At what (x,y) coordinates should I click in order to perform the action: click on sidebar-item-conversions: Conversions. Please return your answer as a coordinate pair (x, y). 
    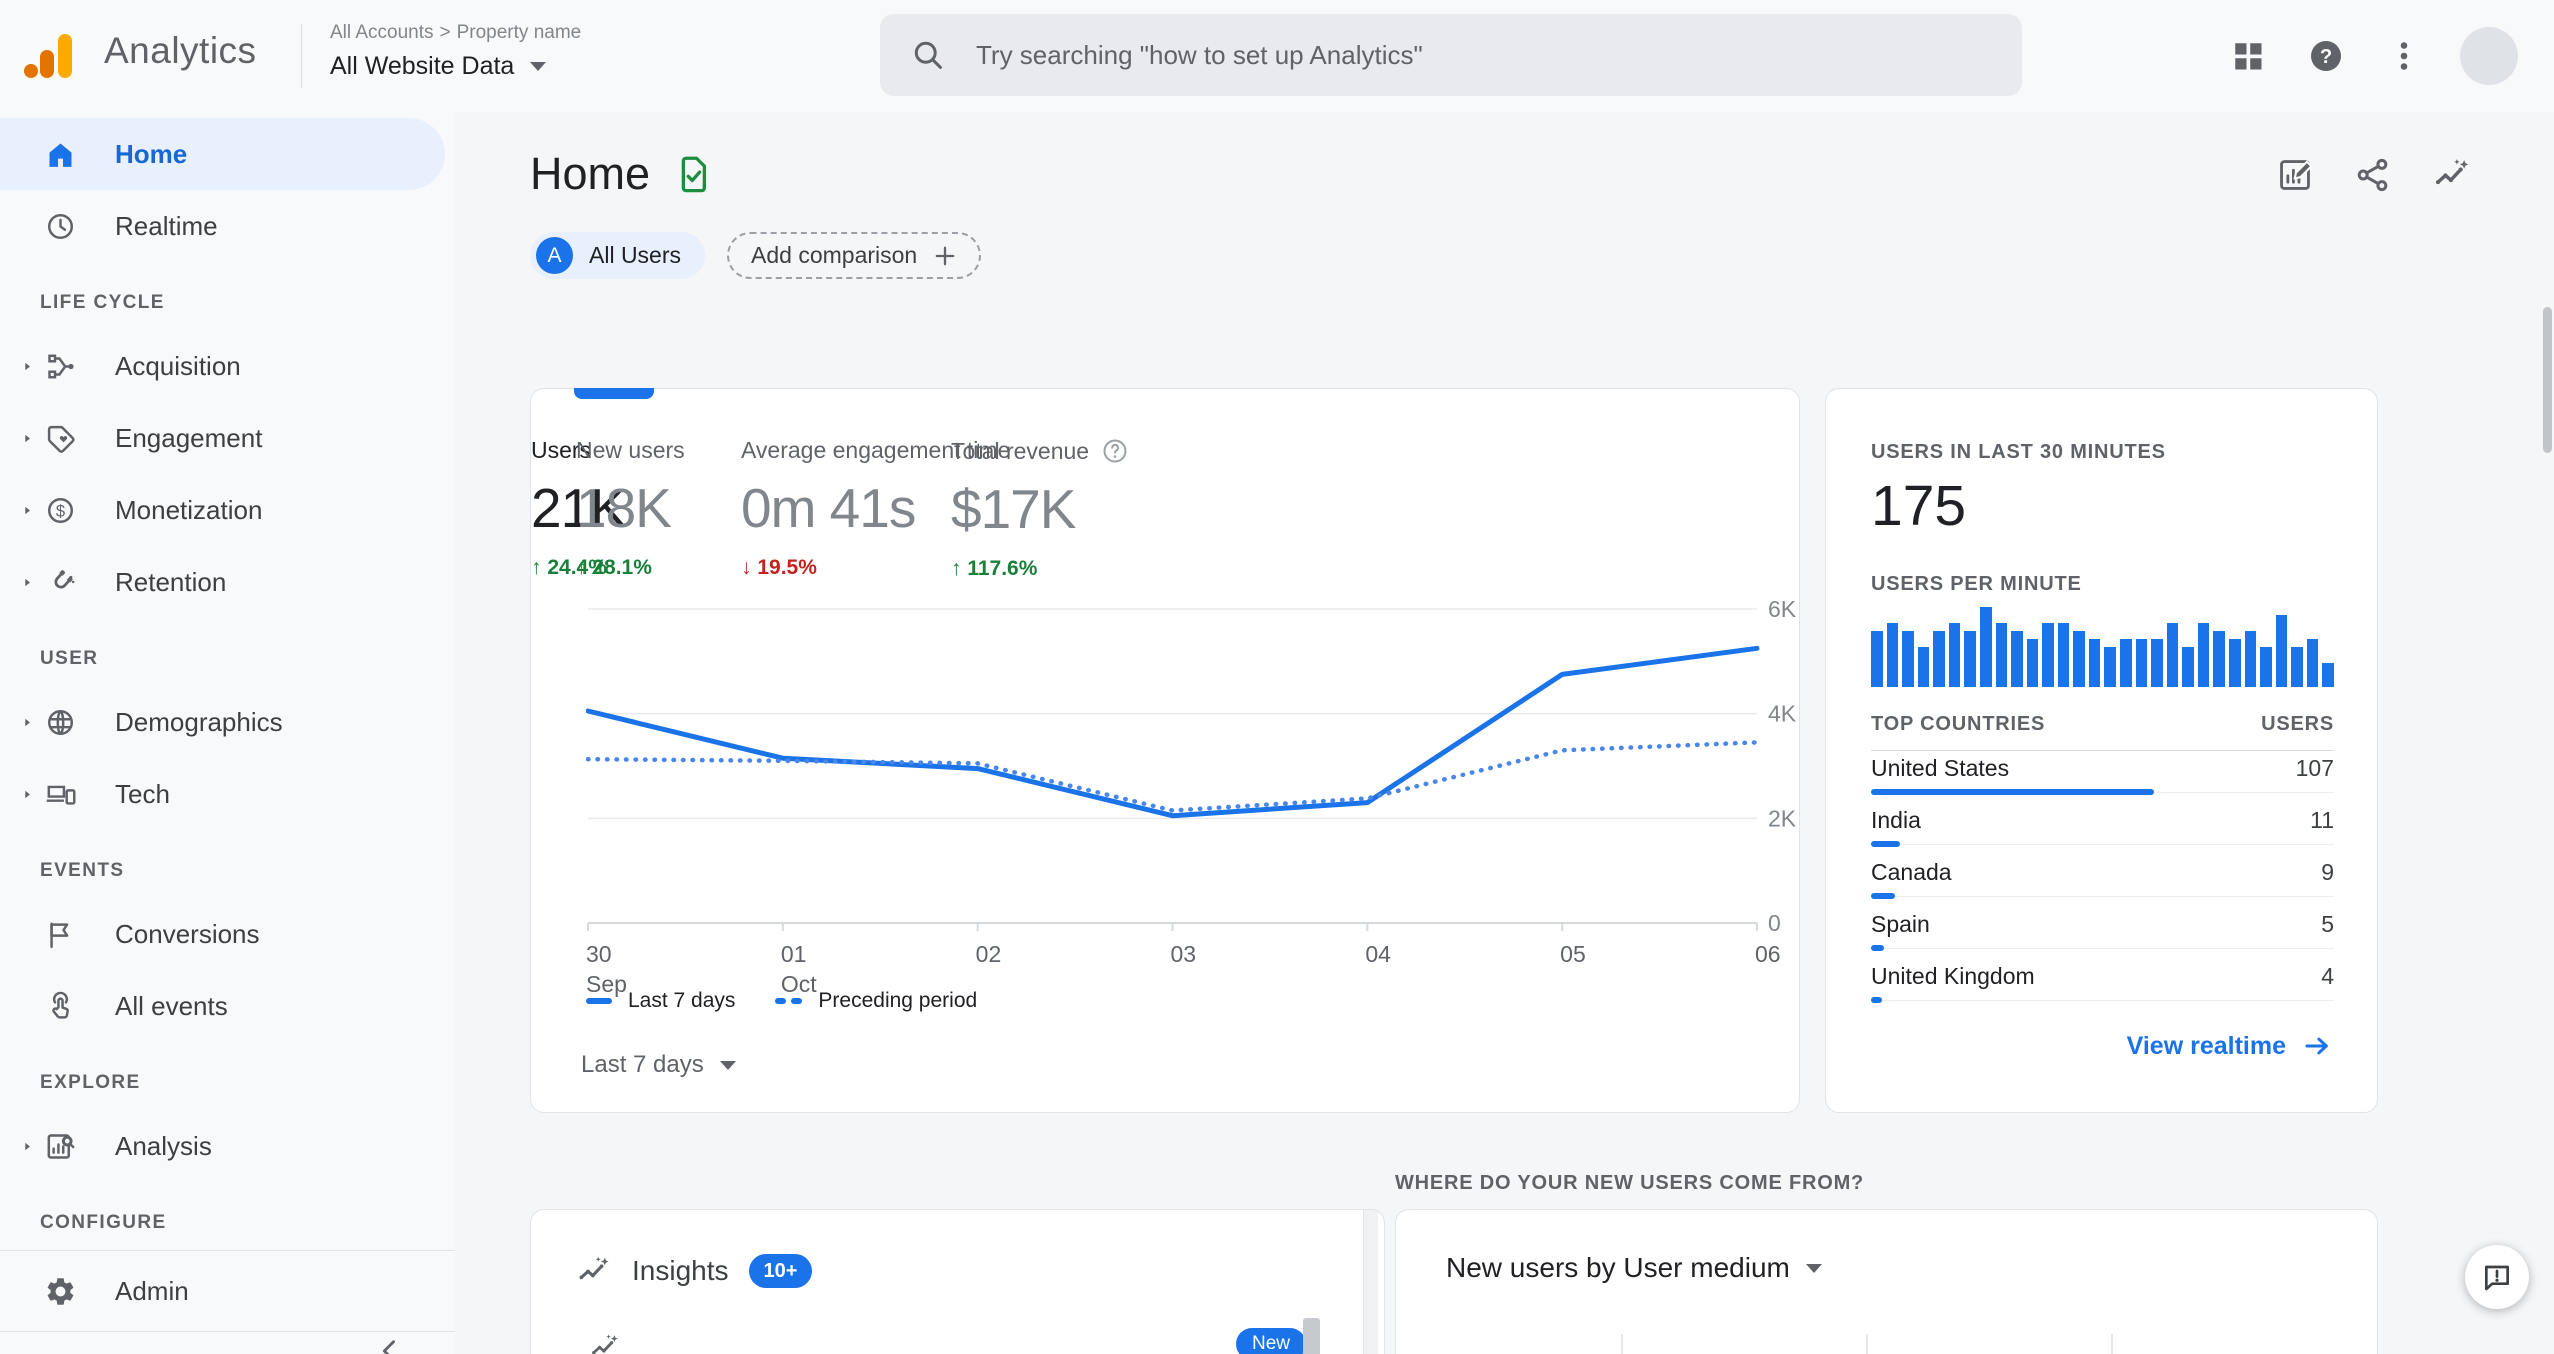
    Looking at the image, I should click on (227, 934).